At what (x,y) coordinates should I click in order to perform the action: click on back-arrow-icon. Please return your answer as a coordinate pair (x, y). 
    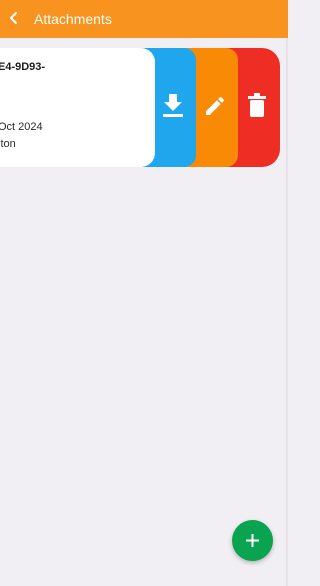
    Looking at the image, I should click on (13, 18).